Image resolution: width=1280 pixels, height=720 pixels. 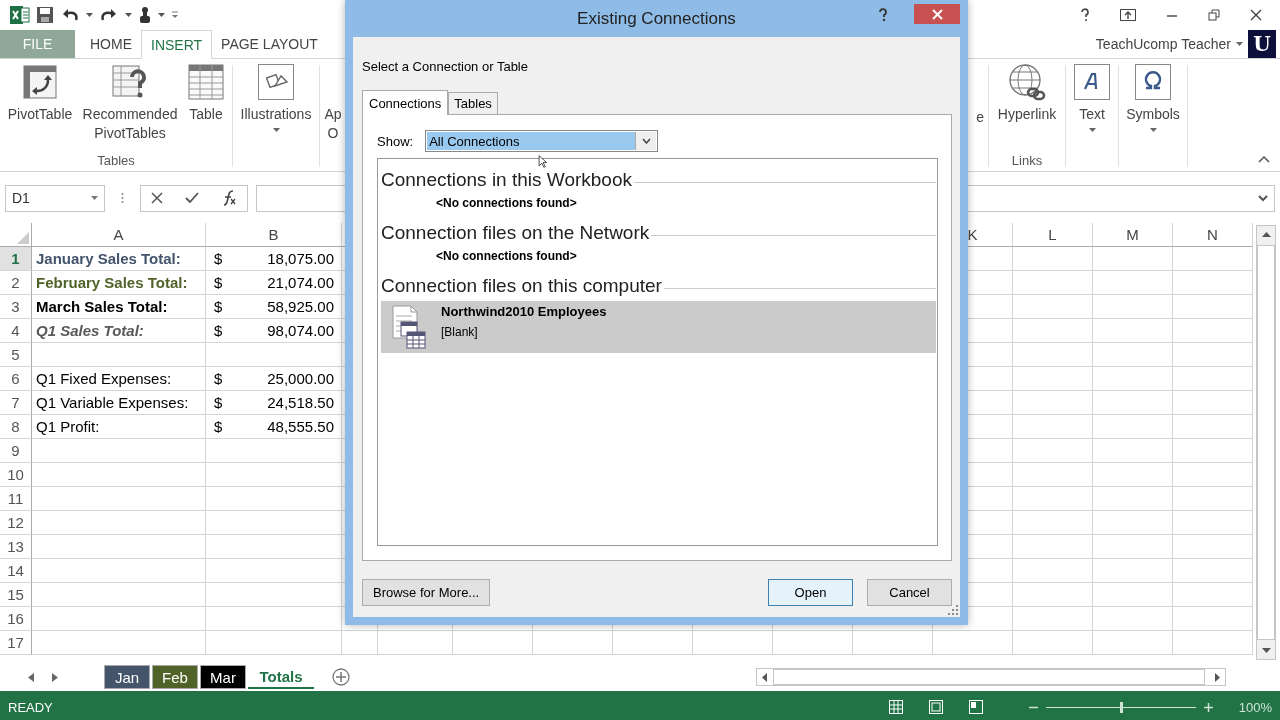 I want to click on avatar: U, so click(x=1262, y=44).